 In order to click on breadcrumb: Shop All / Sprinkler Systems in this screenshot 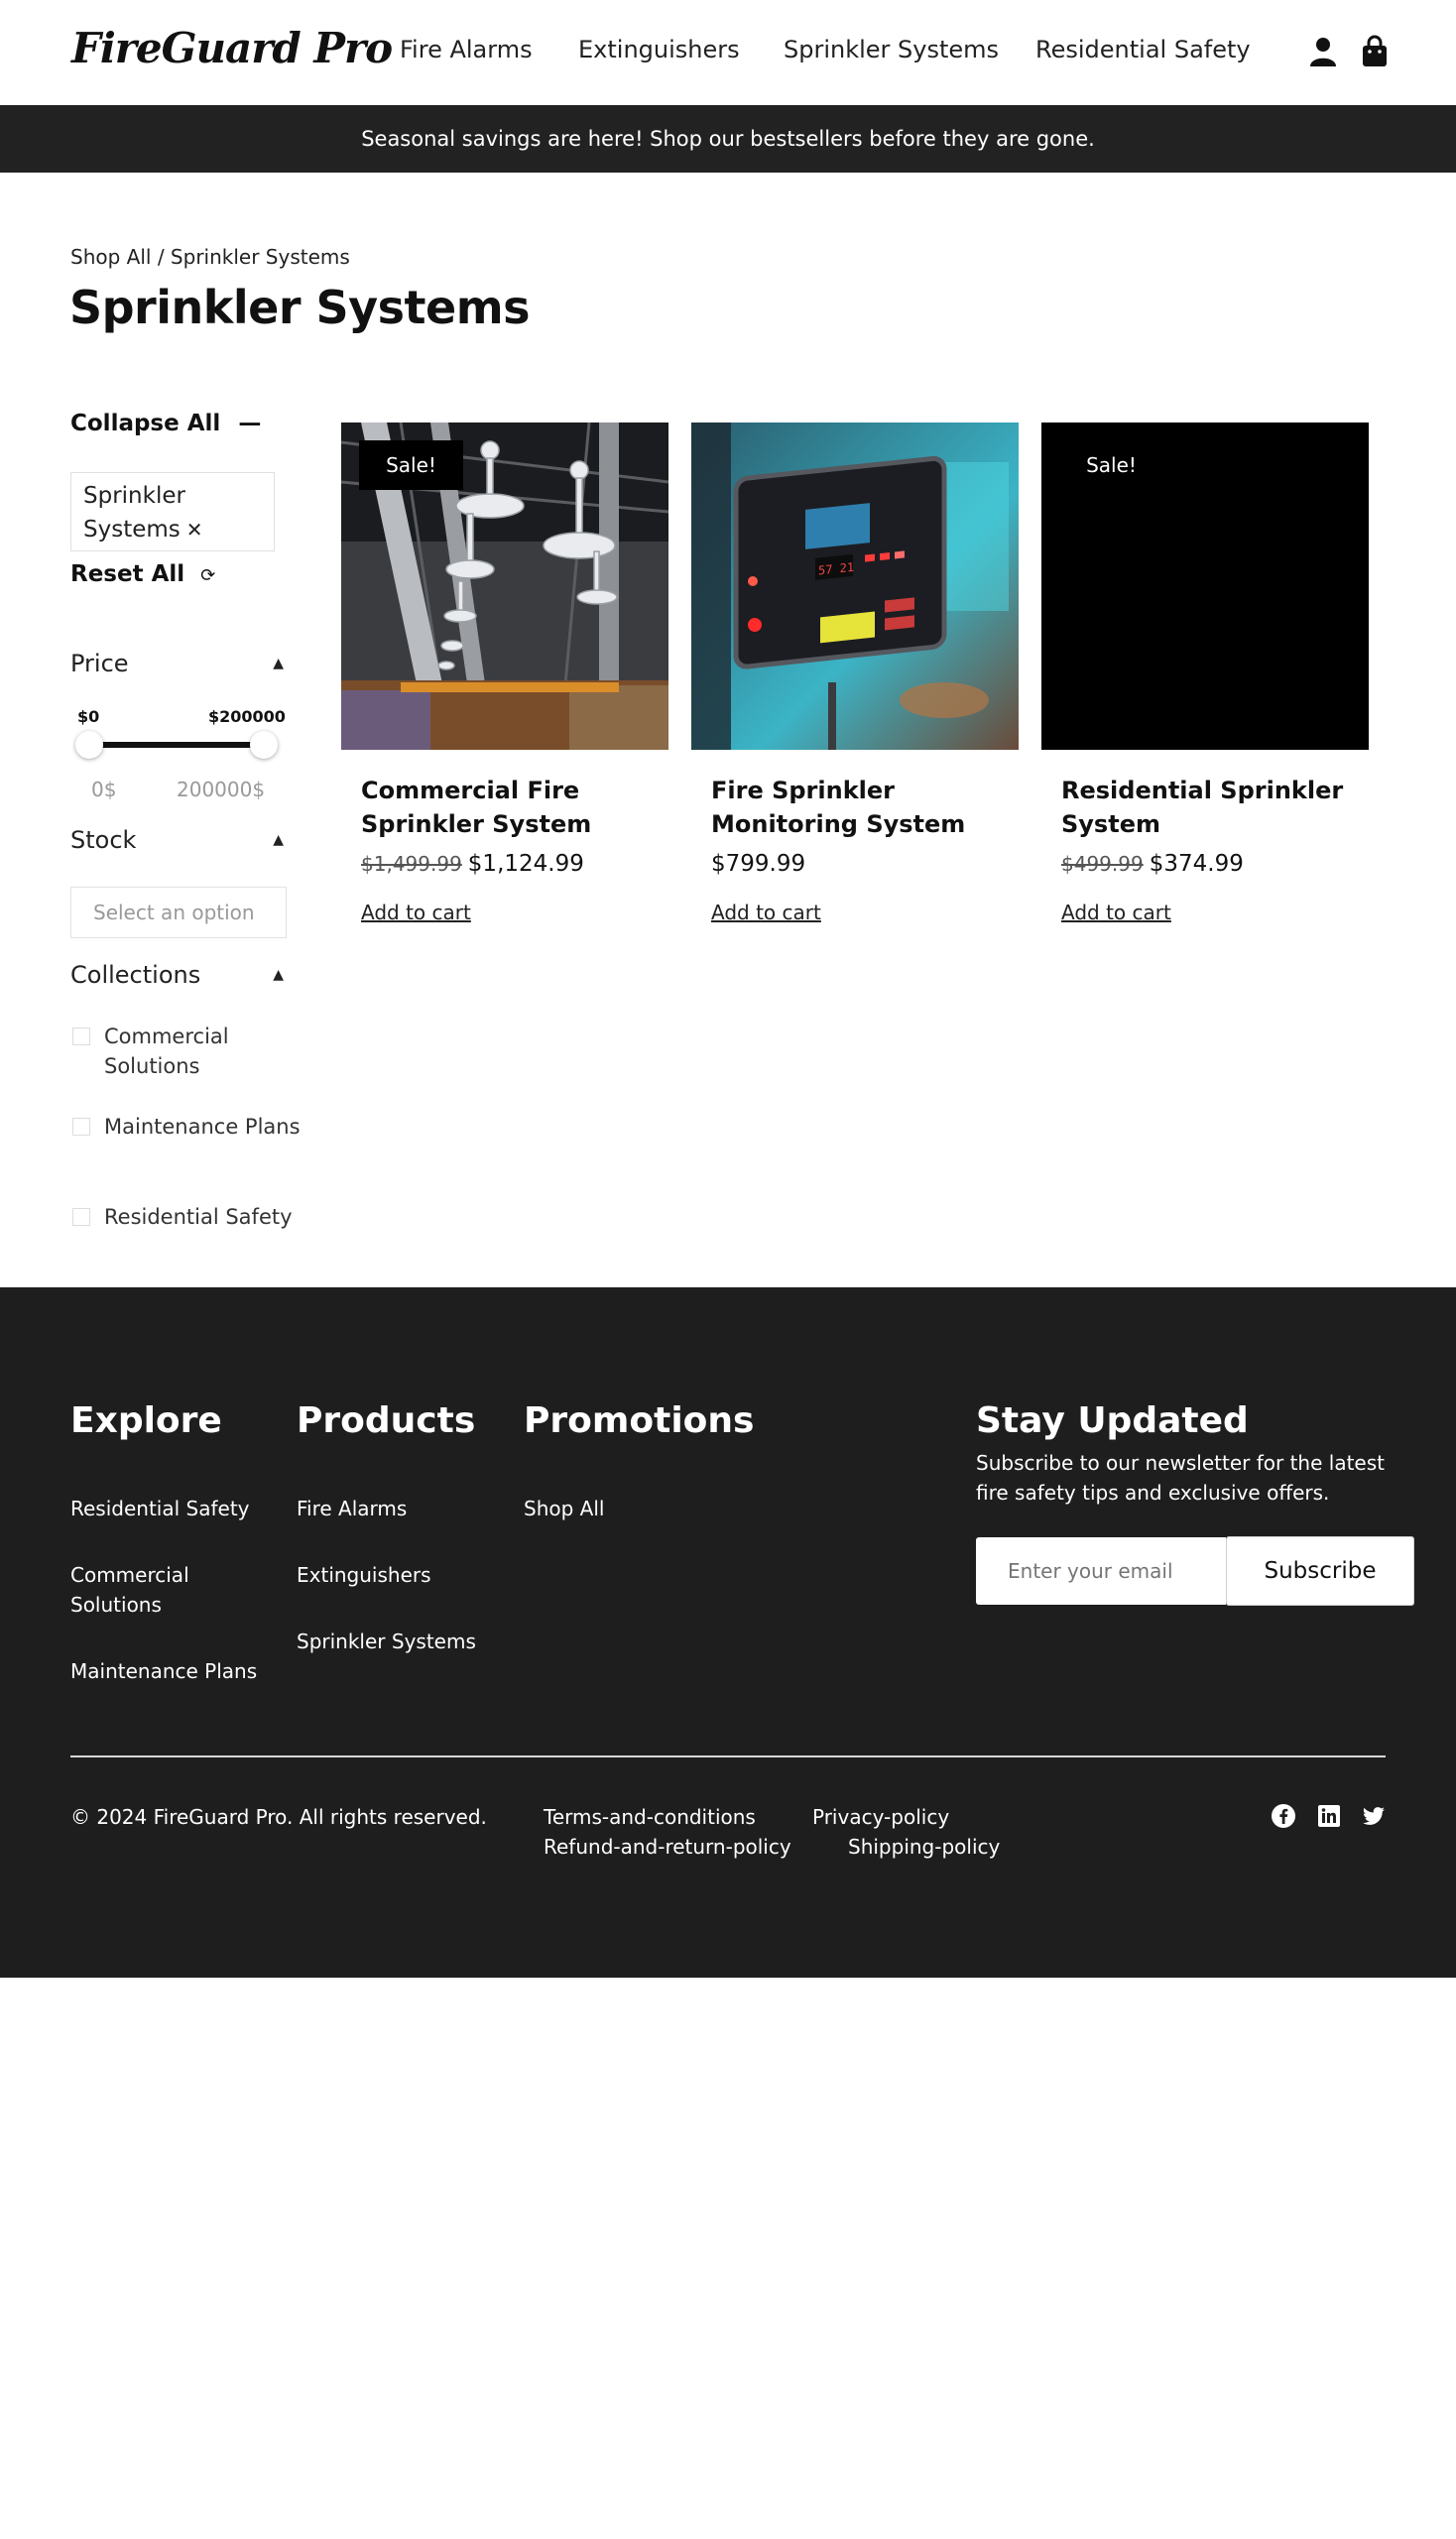, I will do `click(210, 257)`.